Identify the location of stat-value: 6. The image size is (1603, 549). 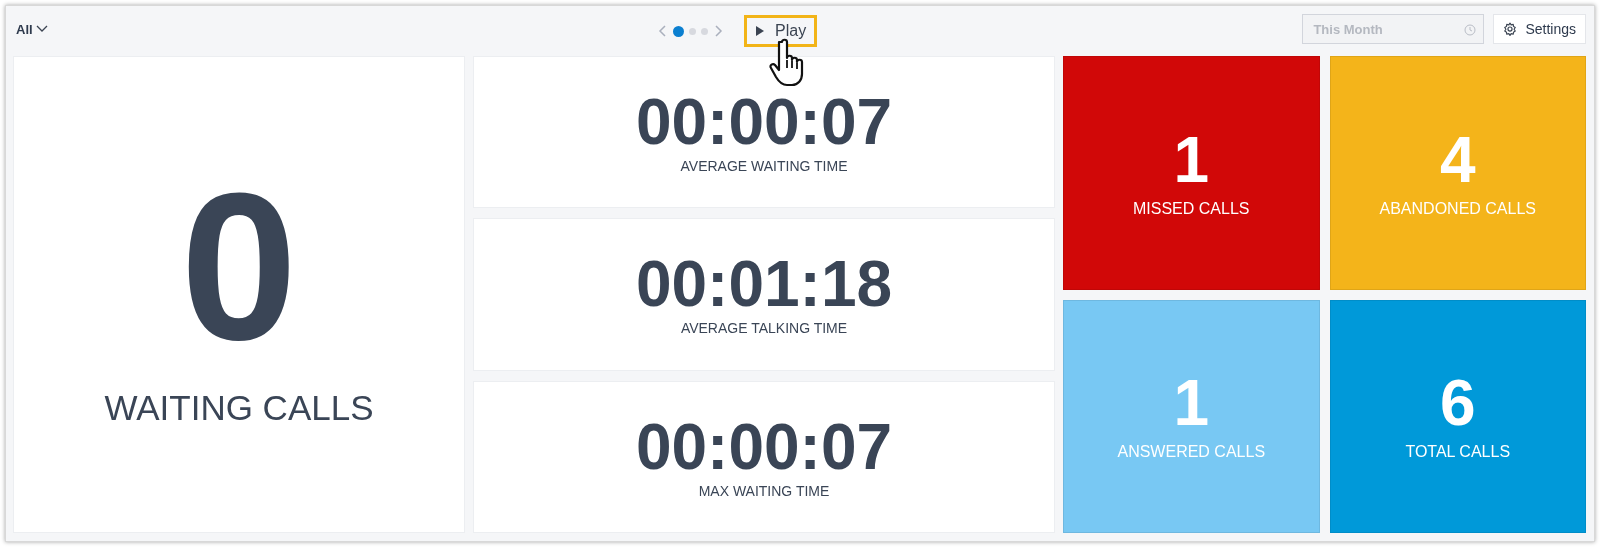
(1457, 403).